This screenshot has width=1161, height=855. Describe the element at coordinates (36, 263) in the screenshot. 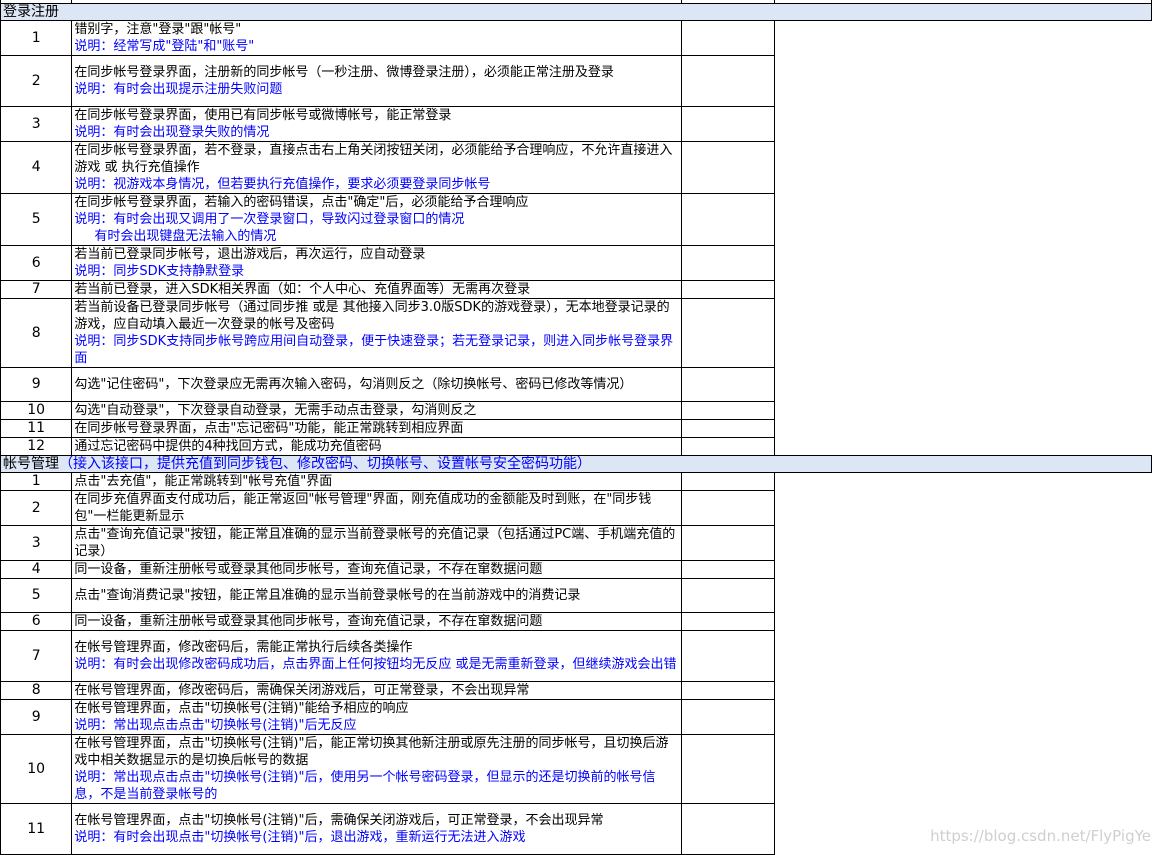

I see `case-number: 6` at that location.